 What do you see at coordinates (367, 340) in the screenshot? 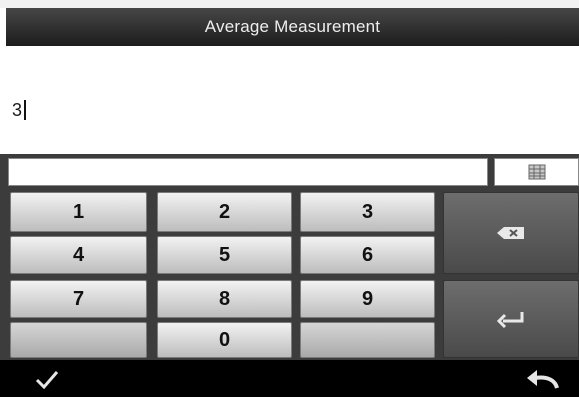
I see `blank-key-right` at bounding box center [367, 340].